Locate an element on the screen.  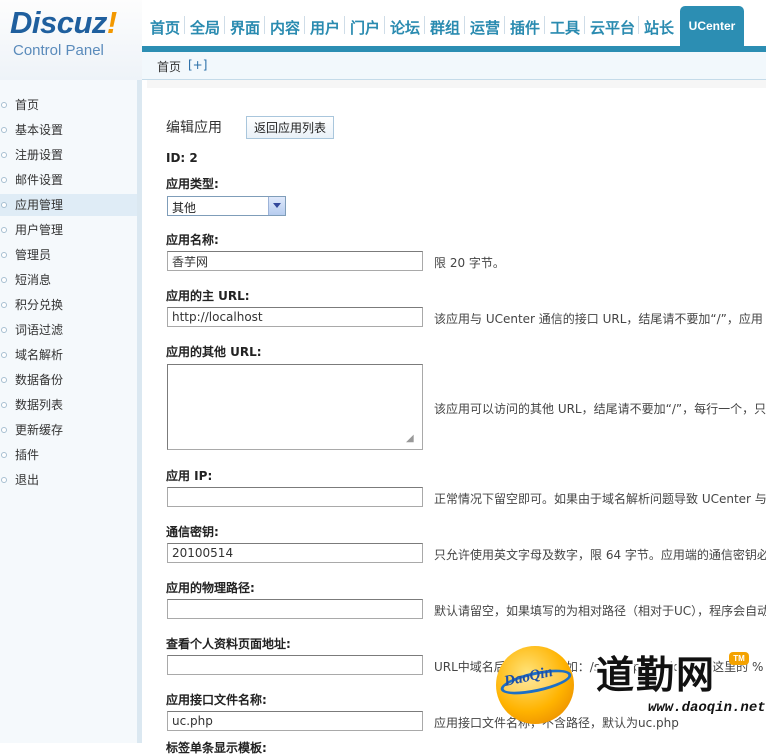
physical-path-label: 应用的物理路径: is located at coordinates (210, 588).